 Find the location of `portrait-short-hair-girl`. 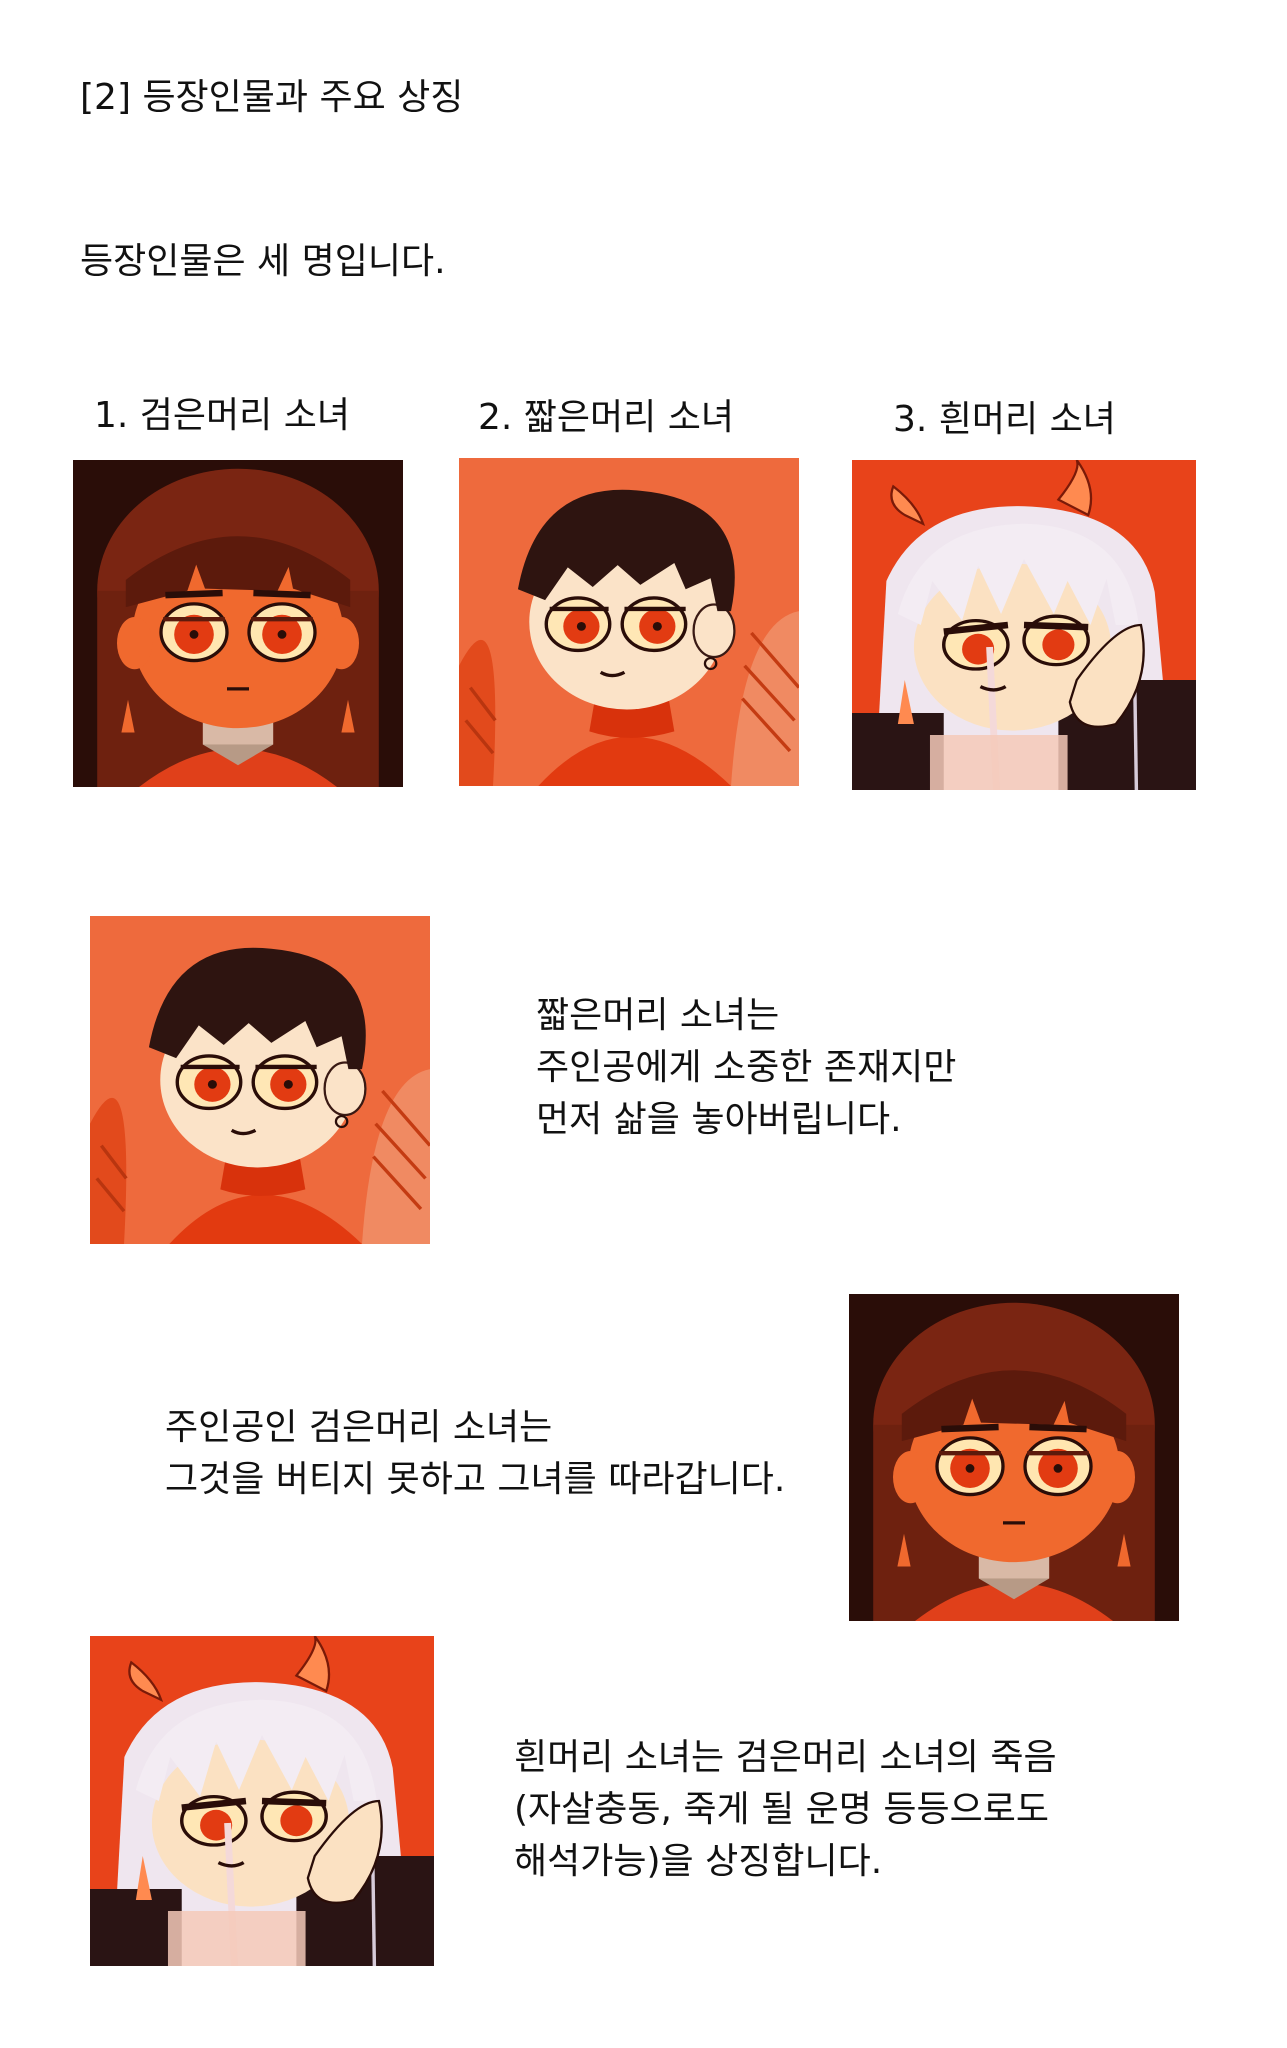

portrait-short-hair-girl is located at coordinates (629, 622).